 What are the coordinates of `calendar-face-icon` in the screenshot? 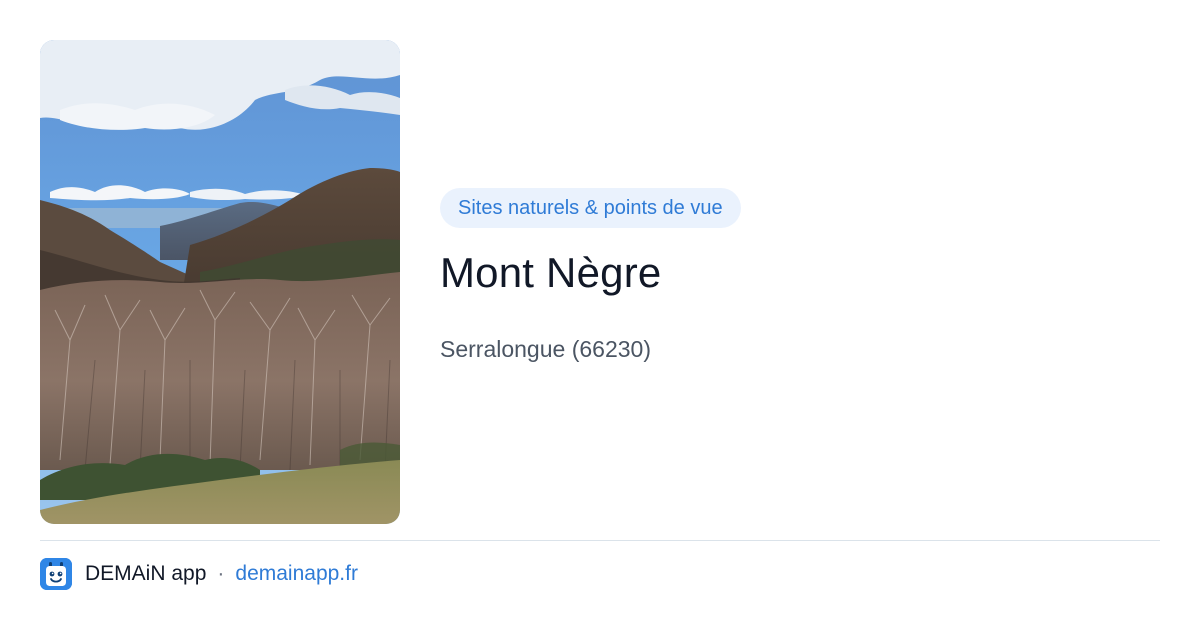 It's located at (56, 574).